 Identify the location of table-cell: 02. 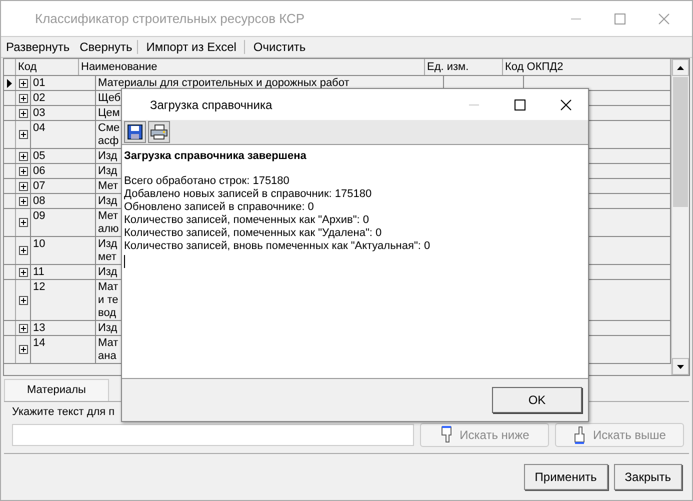
(63, 98).